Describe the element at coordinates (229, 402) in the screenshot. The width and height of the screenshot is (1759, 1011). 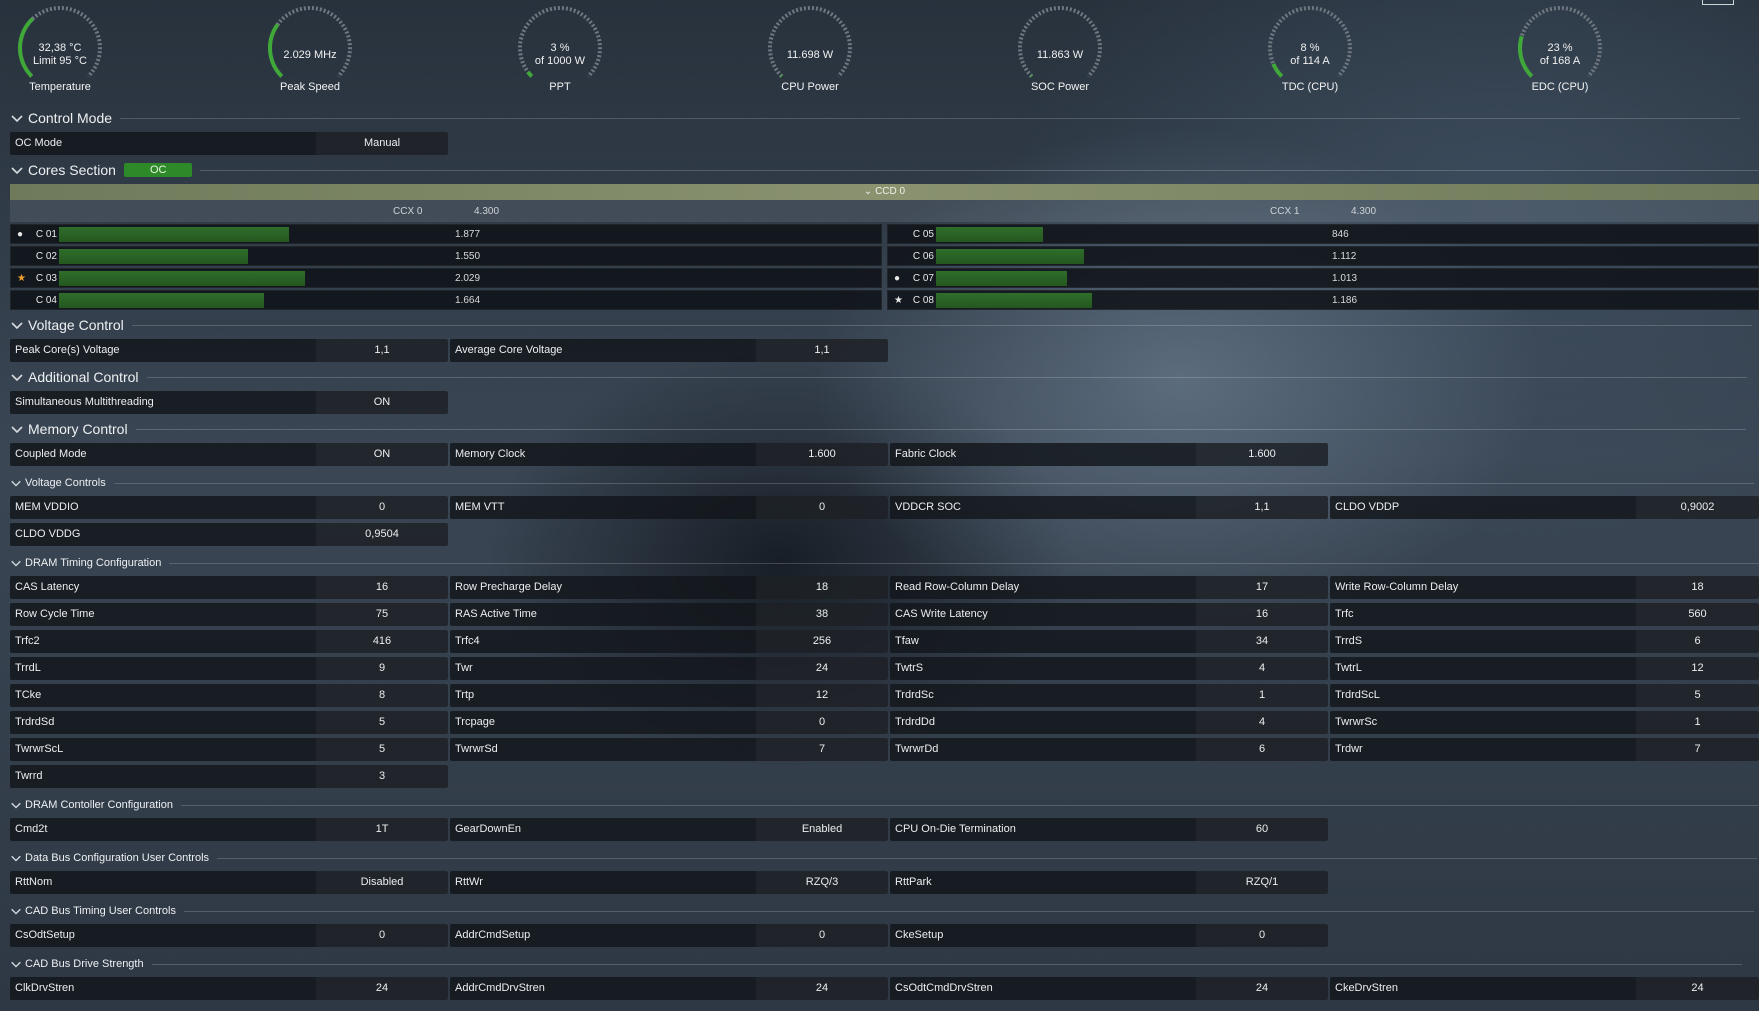
I see `setting-simultaneous-multithreading: Simultaneous Multithreading ON` at that location.